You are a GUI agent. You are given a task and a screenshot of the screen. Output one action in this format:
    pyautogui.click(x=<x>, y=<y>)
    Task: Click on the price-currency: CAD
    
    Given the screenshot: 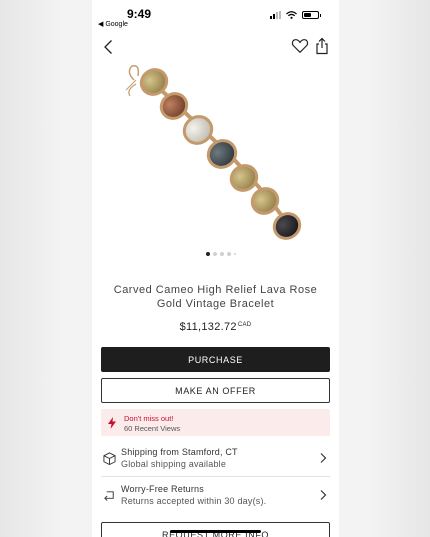 What is the action you would take?
    pyautogui.click(x=244, y=325)
    